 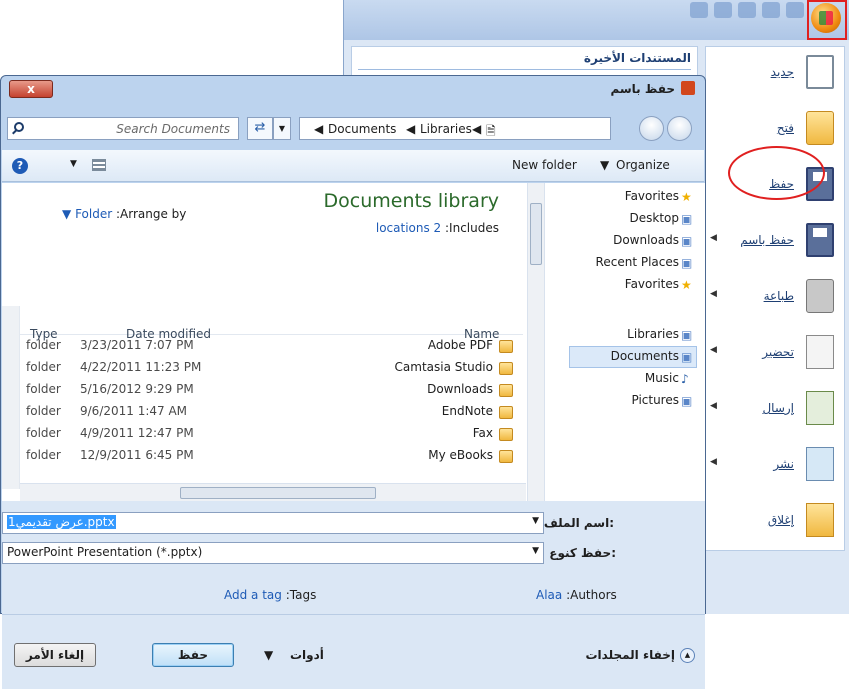 I want to click on recent-places-icon: ▣, so click(x=687, y=263).